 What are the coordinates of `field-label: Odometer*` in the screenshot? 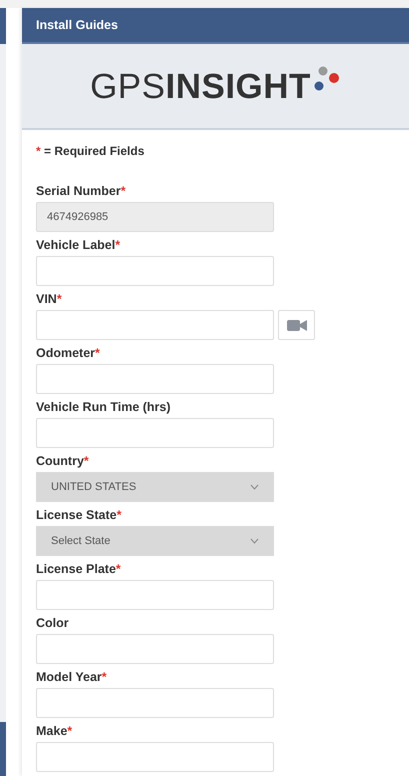 It's located at (68, 353).